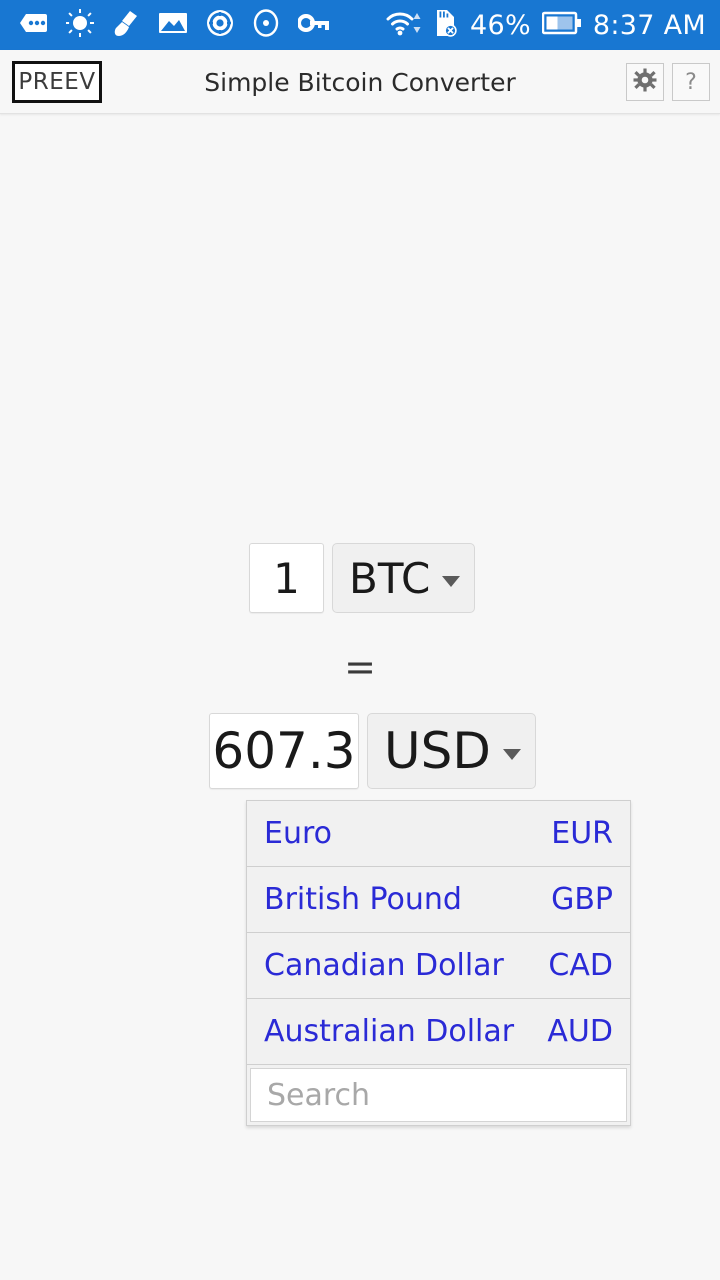 This screenshot has width=720, height=1280. I want to click on page-title: Simple Bitcoin Converter, so click(360, 82).